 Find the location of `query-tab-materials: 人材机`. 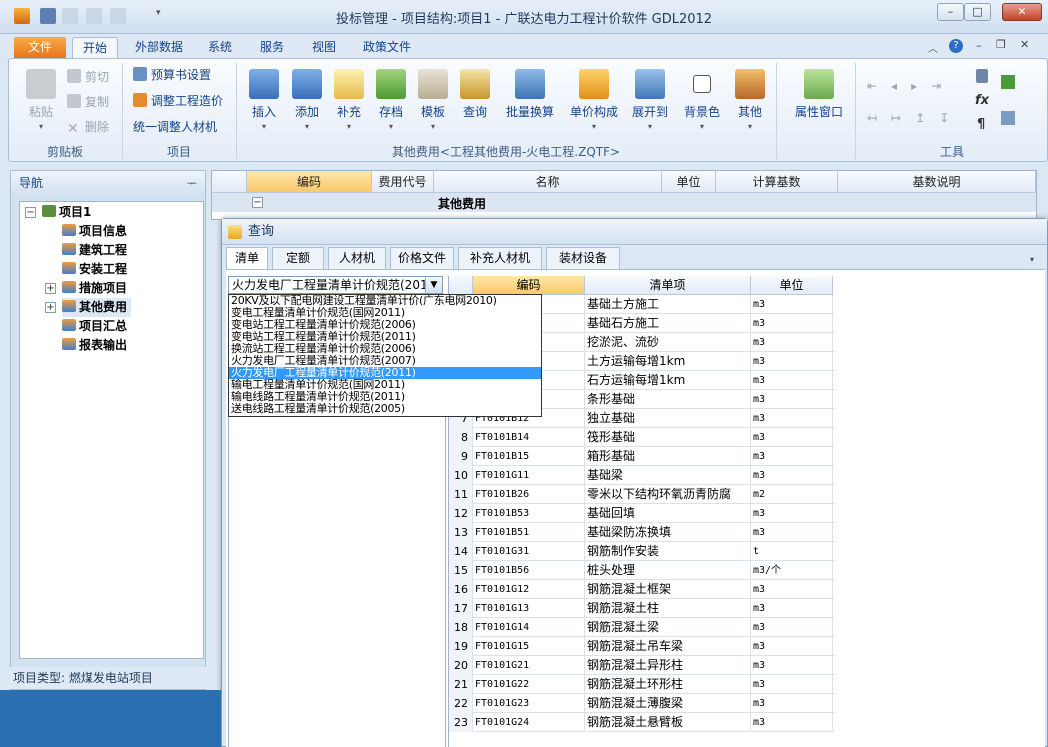

query-tab-materials: 人材机 is located at coordinates (357, 258).